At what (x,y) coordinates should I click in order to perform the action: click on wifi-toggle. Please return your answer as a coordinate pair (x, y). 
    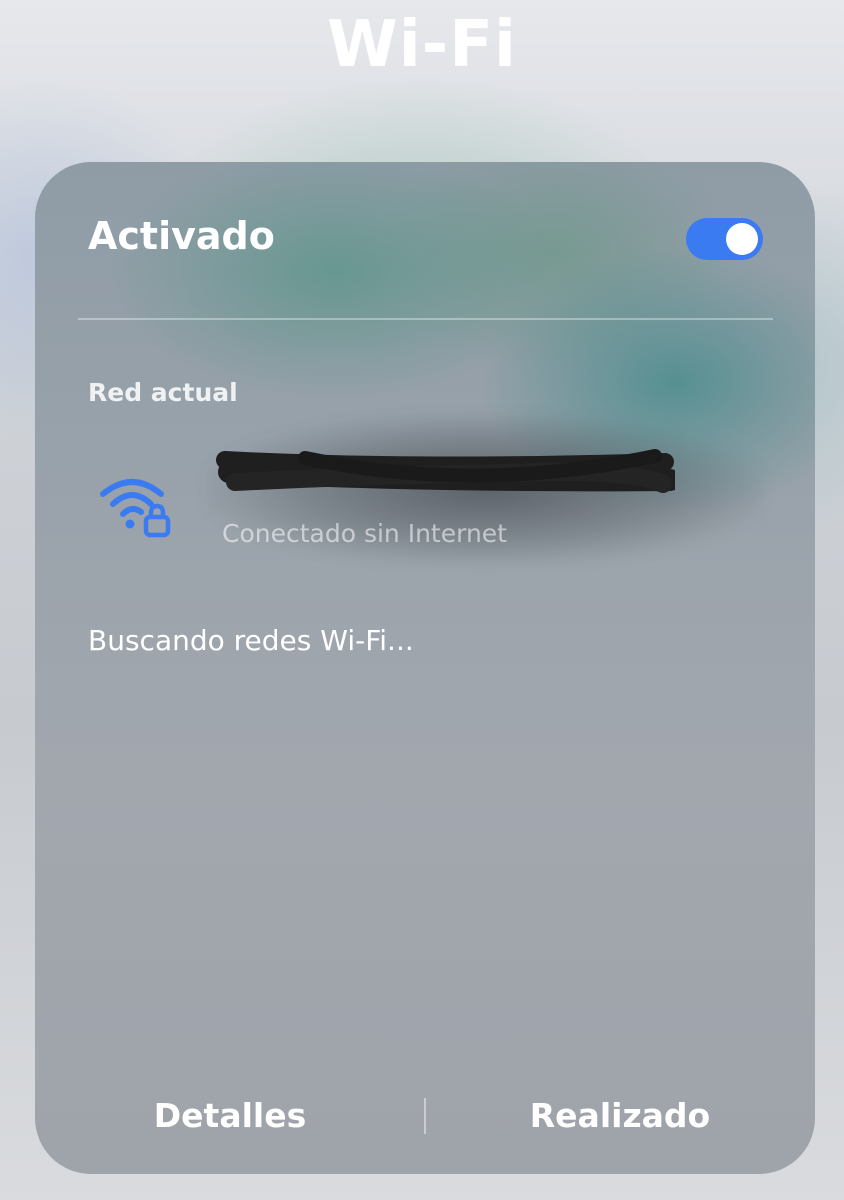
    Looking at the image, I should click on (724, 239).